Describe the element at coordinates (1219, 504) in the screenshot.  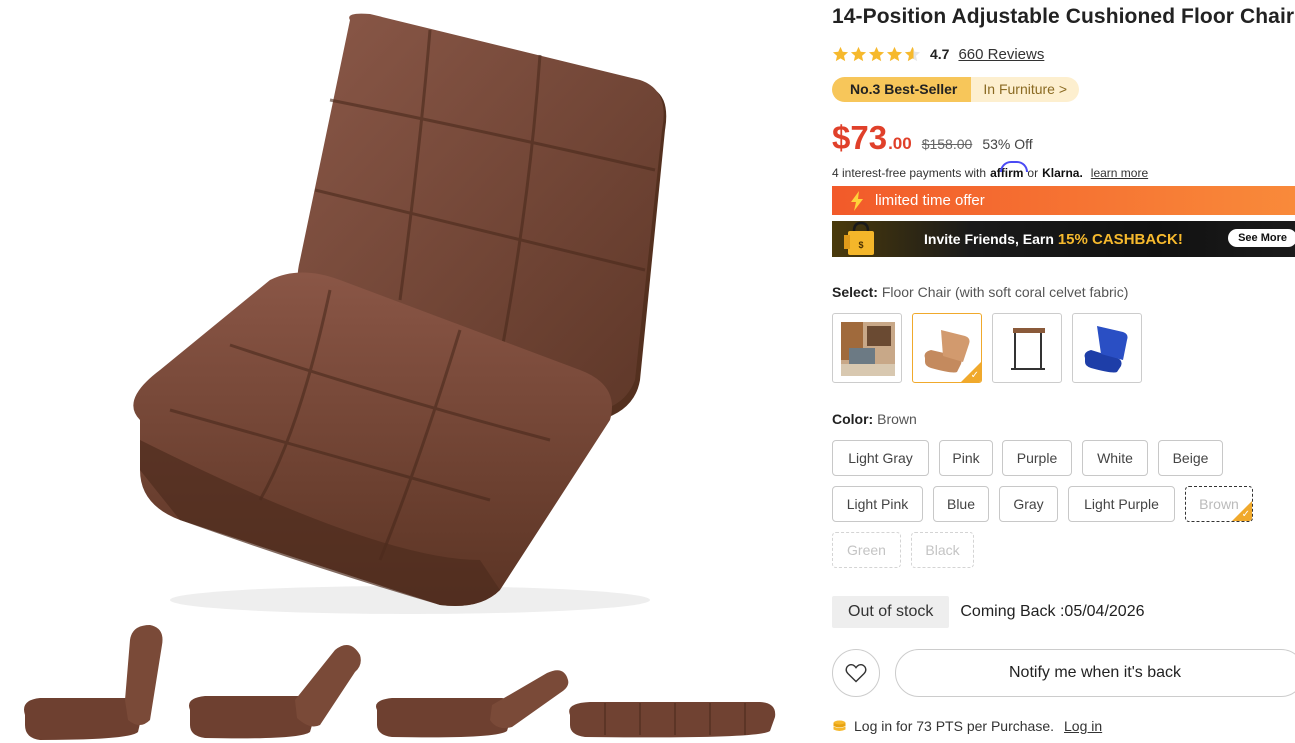
I see `color-option-brown: Brown ✓` at that location.